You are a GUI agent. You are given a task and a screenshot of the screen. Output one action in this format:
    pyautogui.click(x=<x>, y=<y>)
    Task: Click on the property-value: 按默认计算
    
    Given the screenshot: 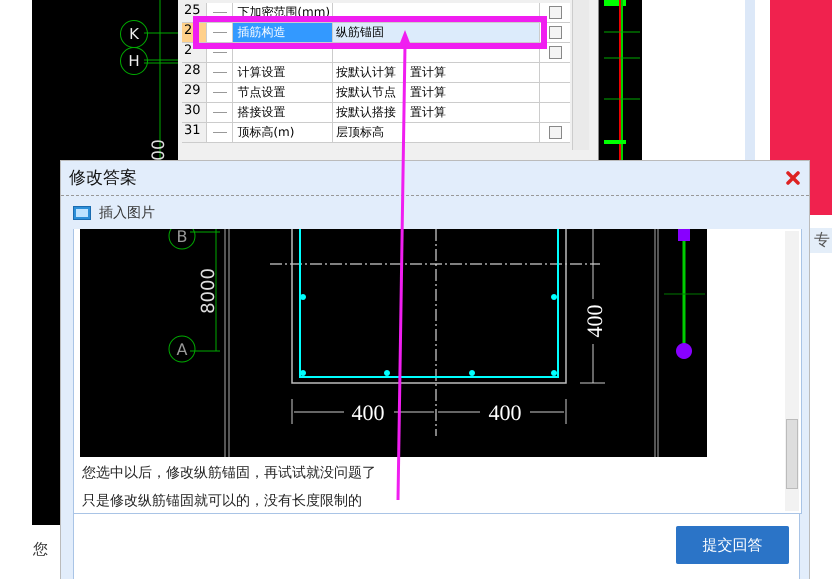 What is the action you would take?
    pyautogui.click(x=366, y=72)
    